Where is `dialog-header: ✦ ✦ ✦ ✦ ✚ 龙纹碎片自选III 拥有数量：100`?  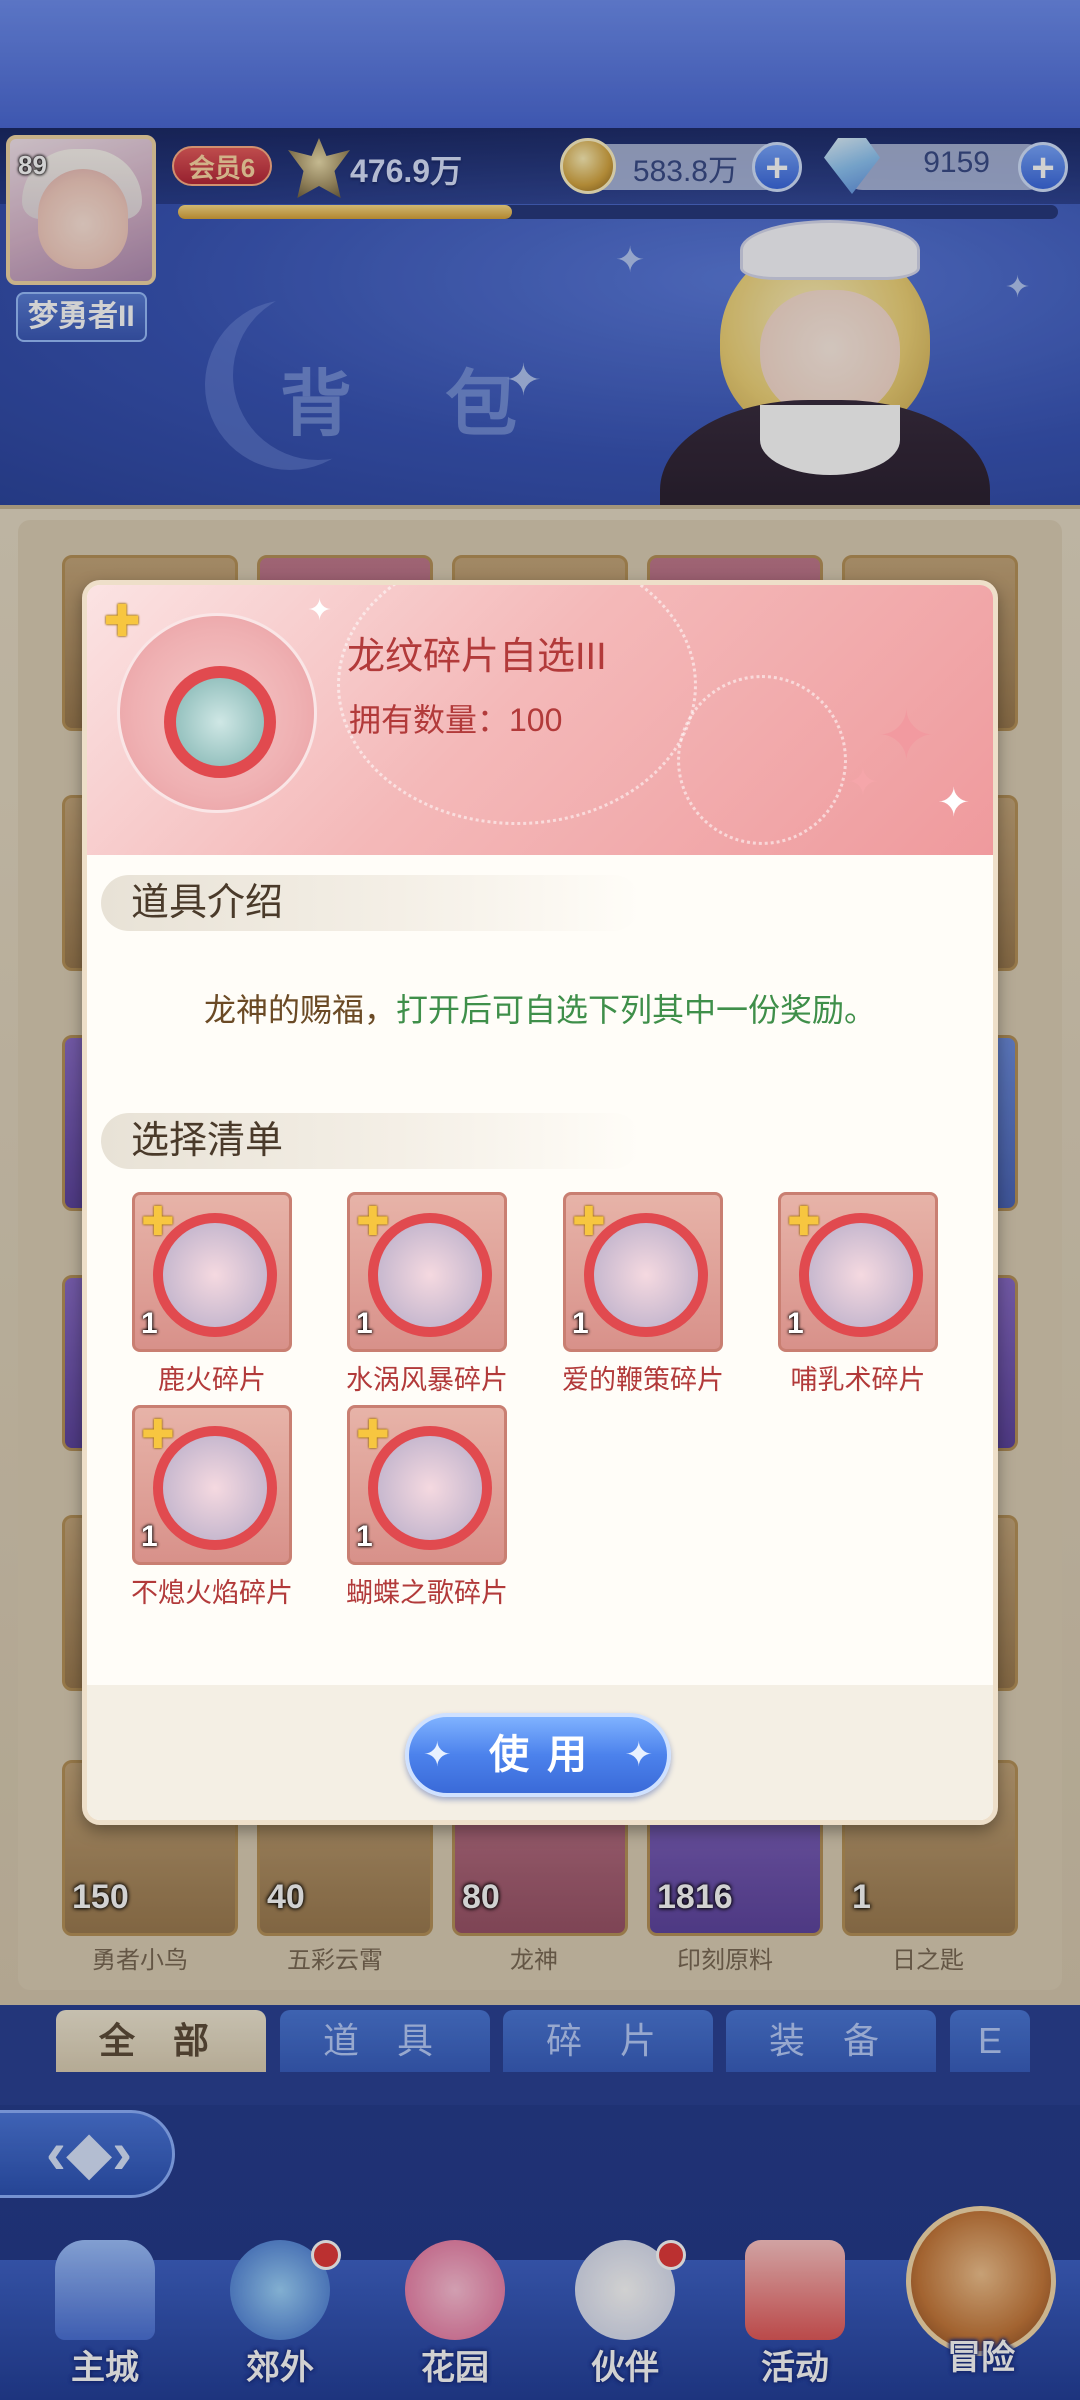
dialog-header: ✦ ✦ ✦ ✦ ✚ 龙纹碎片自选III 拥有数量：100 is located at coordinates (540, 720).